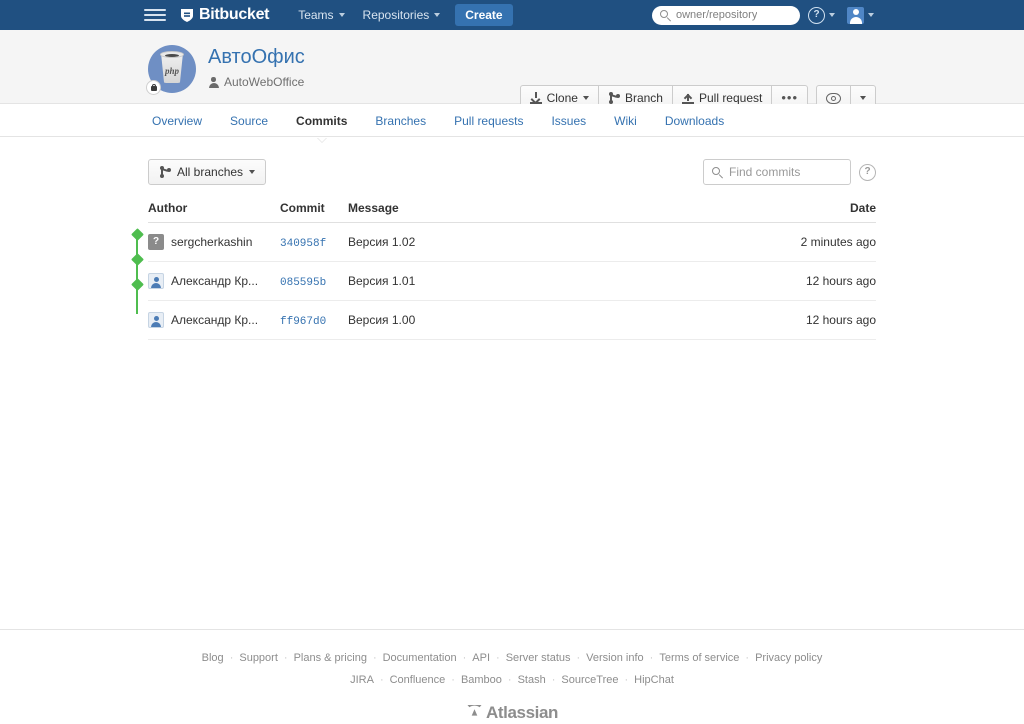 The height and width of the screenshot is (724, 1024). Describe the element at coordinates (552, 212) in the screenshot. I see `column-header-message: Message` at that location.